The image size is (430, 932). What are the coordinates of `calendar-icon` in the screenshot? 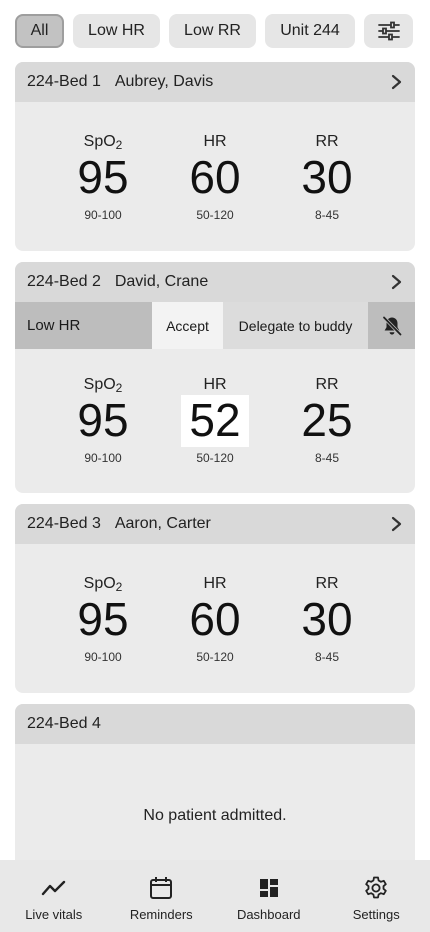 It's located at (161, 888).